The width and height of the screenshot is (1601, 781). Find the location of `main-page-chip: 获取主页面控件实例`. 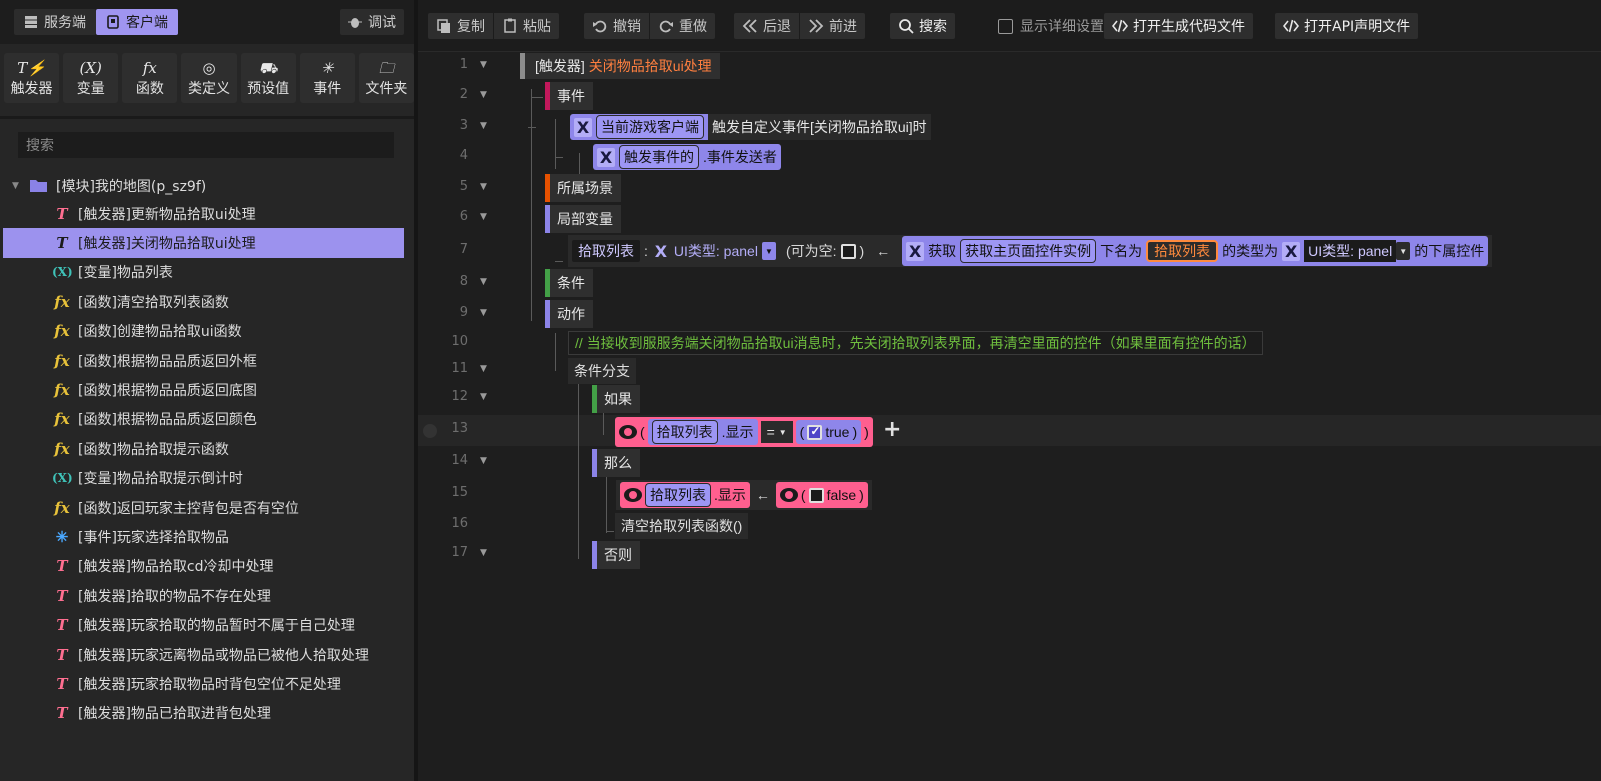

main-page-chip: 获取主页面控件实例 is located at coordinates (1028, 251).